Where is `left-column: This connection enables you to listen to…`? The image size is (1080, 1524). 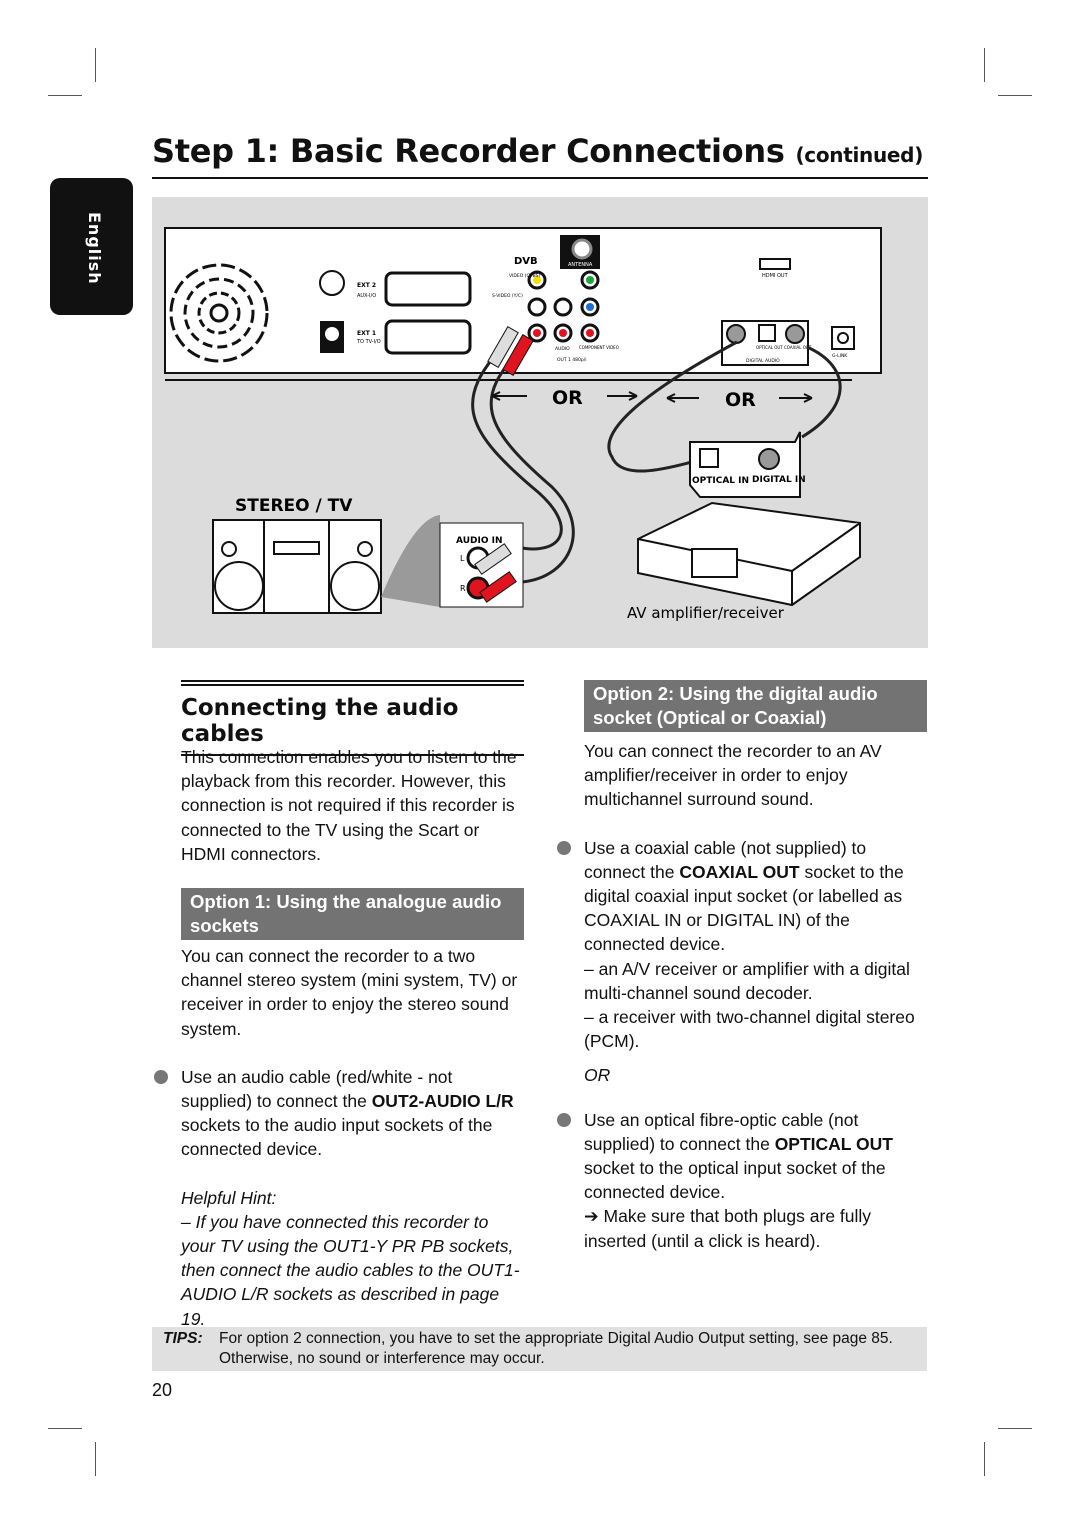 left-column: This connection enables you to listen to… is located at coordinates (340, 1038).